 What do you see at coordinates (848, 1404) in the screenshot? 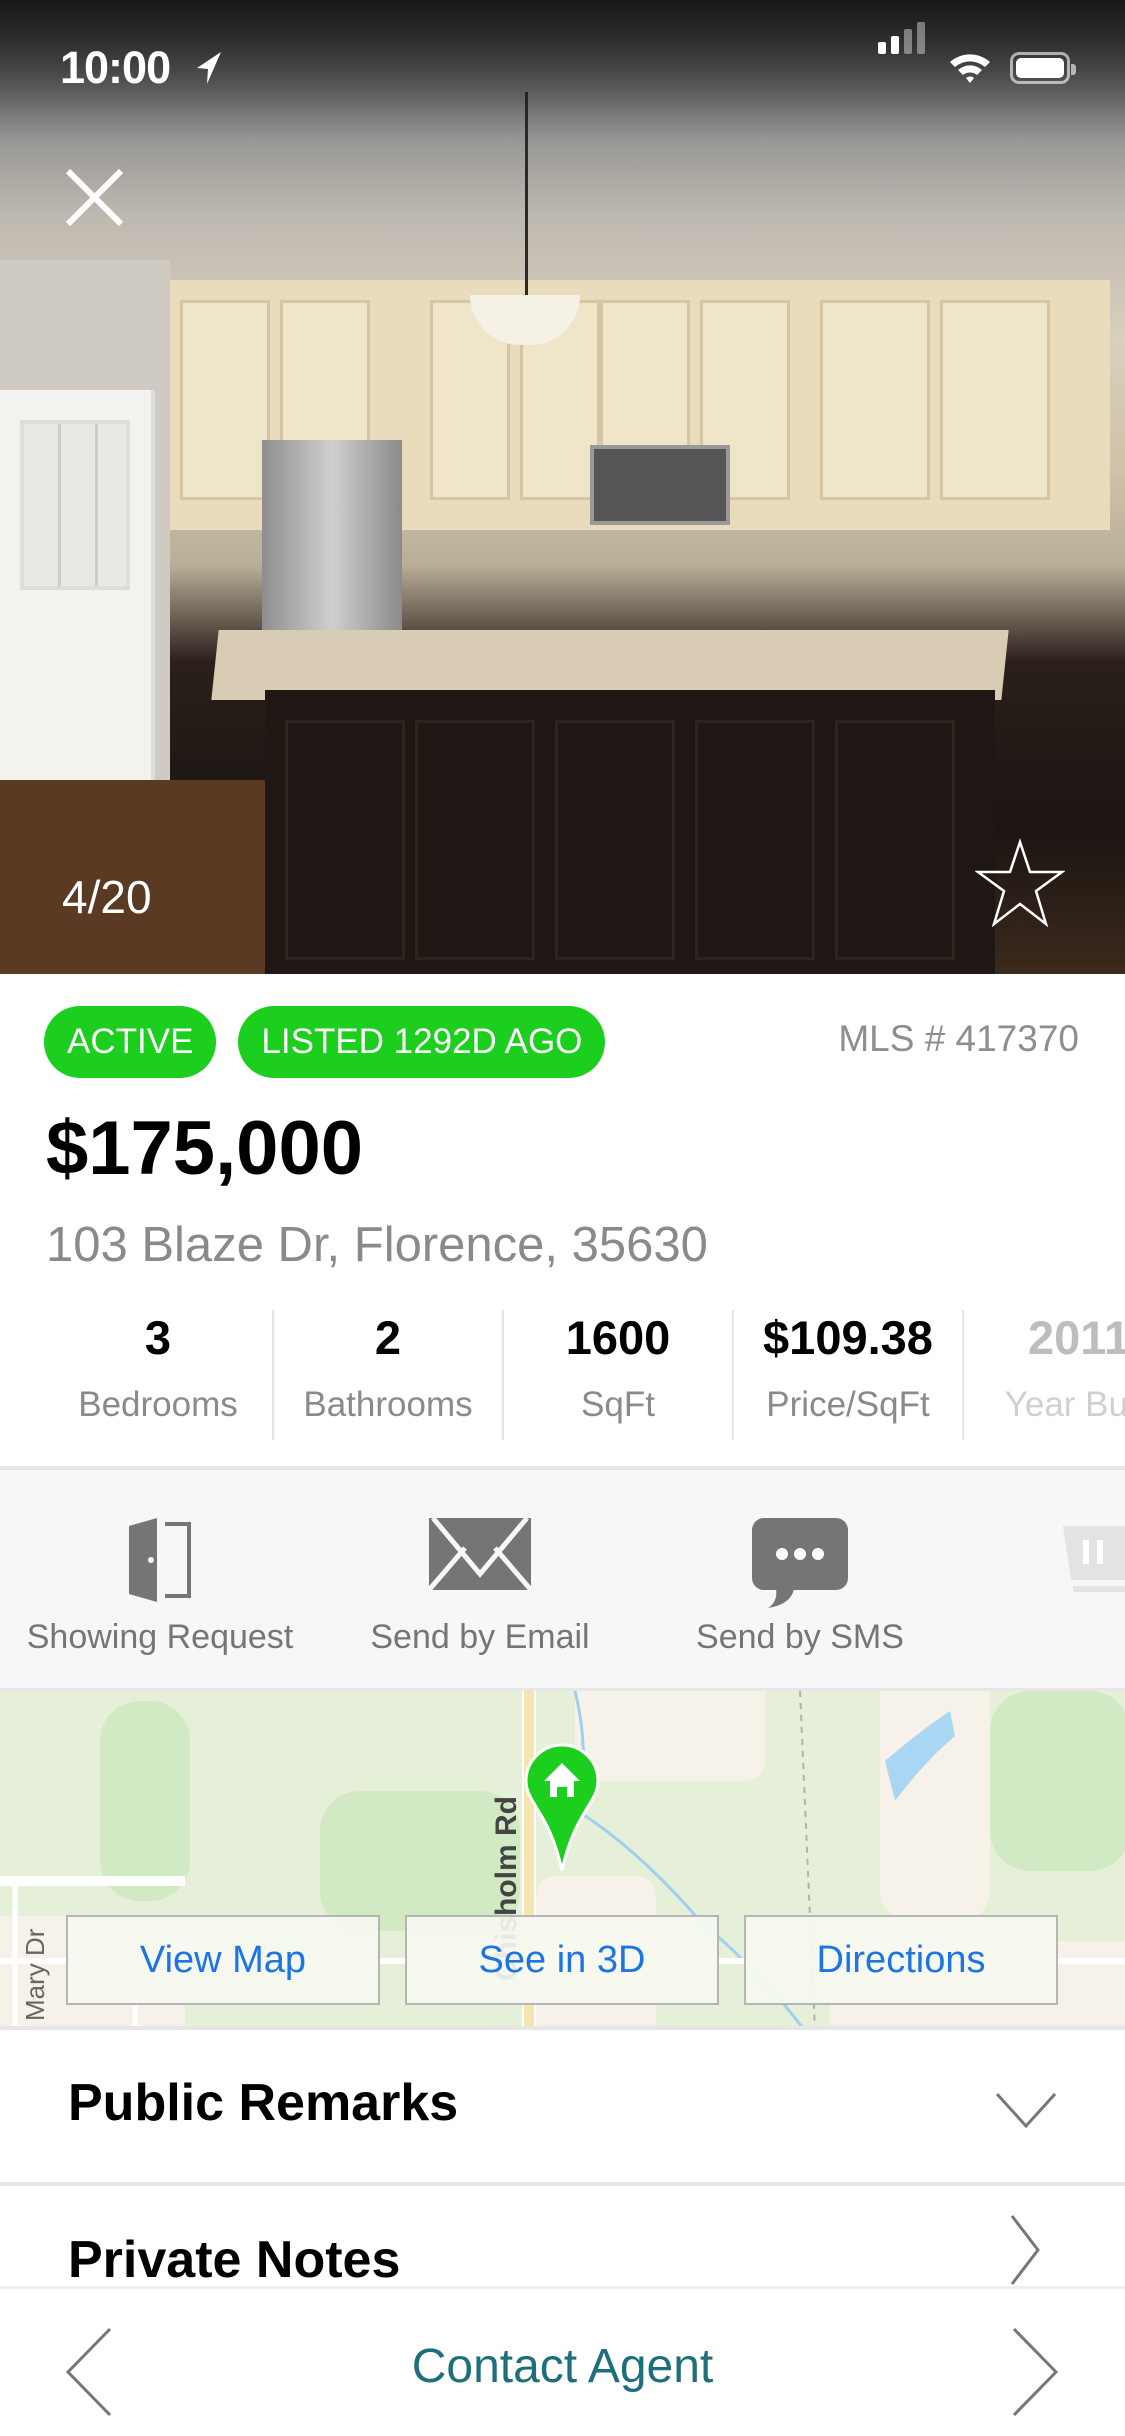
I see `stat-label: Price/SqFt` at bounding box center [848, 1404].